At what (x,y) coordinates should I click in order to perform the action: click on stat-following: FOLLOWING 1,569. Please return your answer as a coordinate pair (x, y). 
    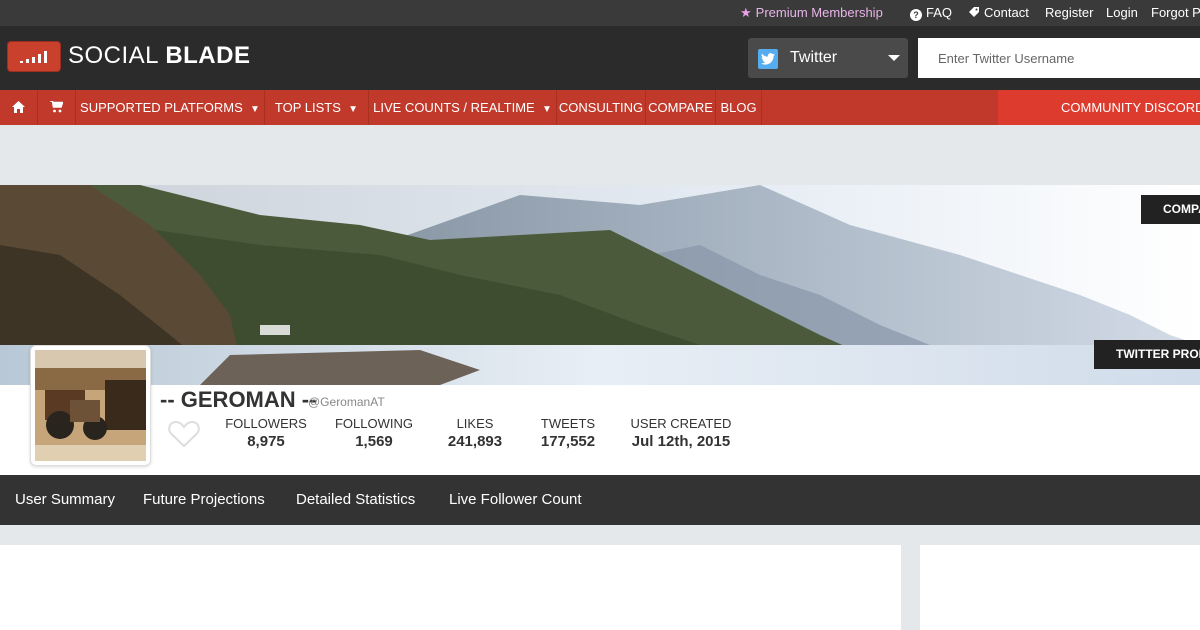
    Looking at the image, I should click on (373, 433).